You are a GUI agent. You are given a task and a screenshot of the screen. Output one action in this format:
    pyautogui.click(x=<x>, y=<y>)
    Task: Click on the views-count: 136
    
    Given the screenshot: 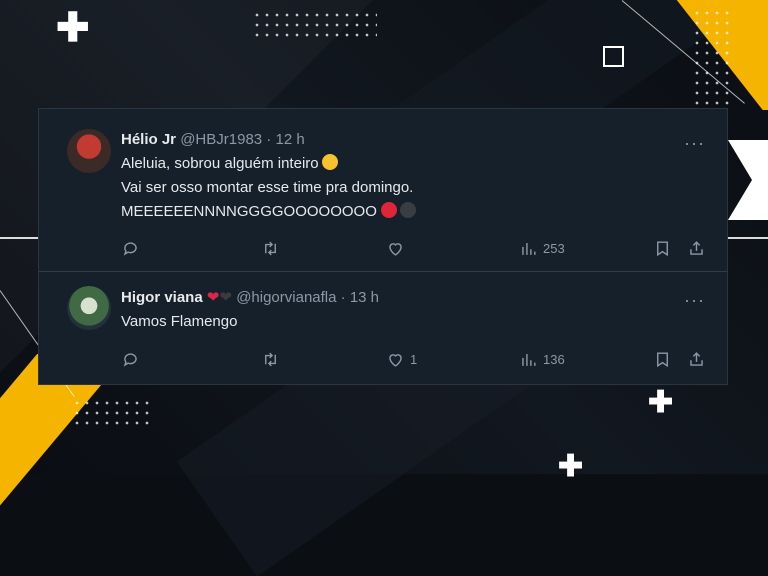 What is the action you would take?
    pyautogui.click(x=554, y=359)
    